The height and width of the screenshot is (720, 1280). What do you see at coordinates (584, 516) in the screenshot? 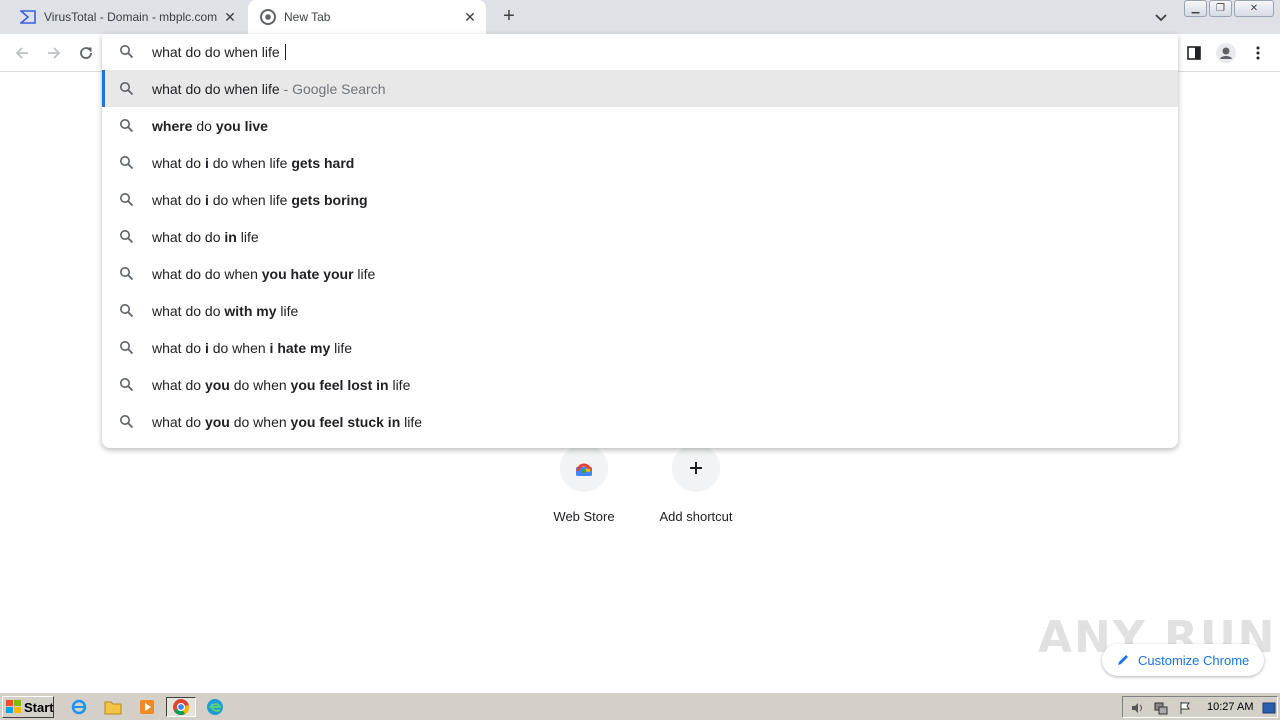
I see `shortcut-label: Web Store` at bounding box center [584, 516].